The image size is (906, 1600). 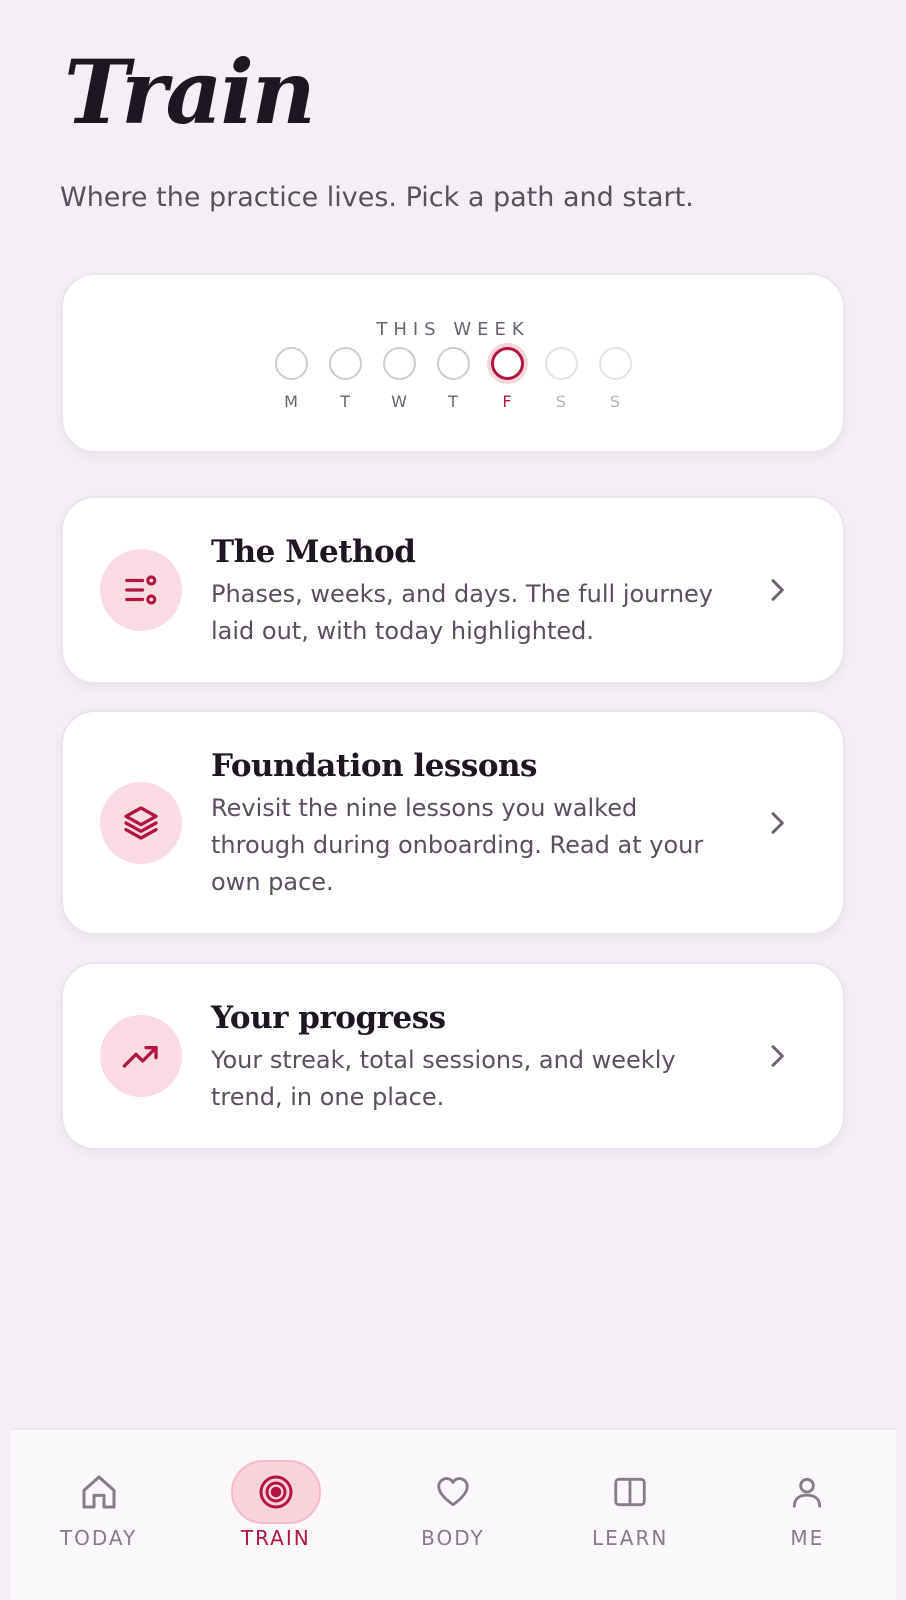 I want to click on page-title: Train, so click(x=190, y=92).